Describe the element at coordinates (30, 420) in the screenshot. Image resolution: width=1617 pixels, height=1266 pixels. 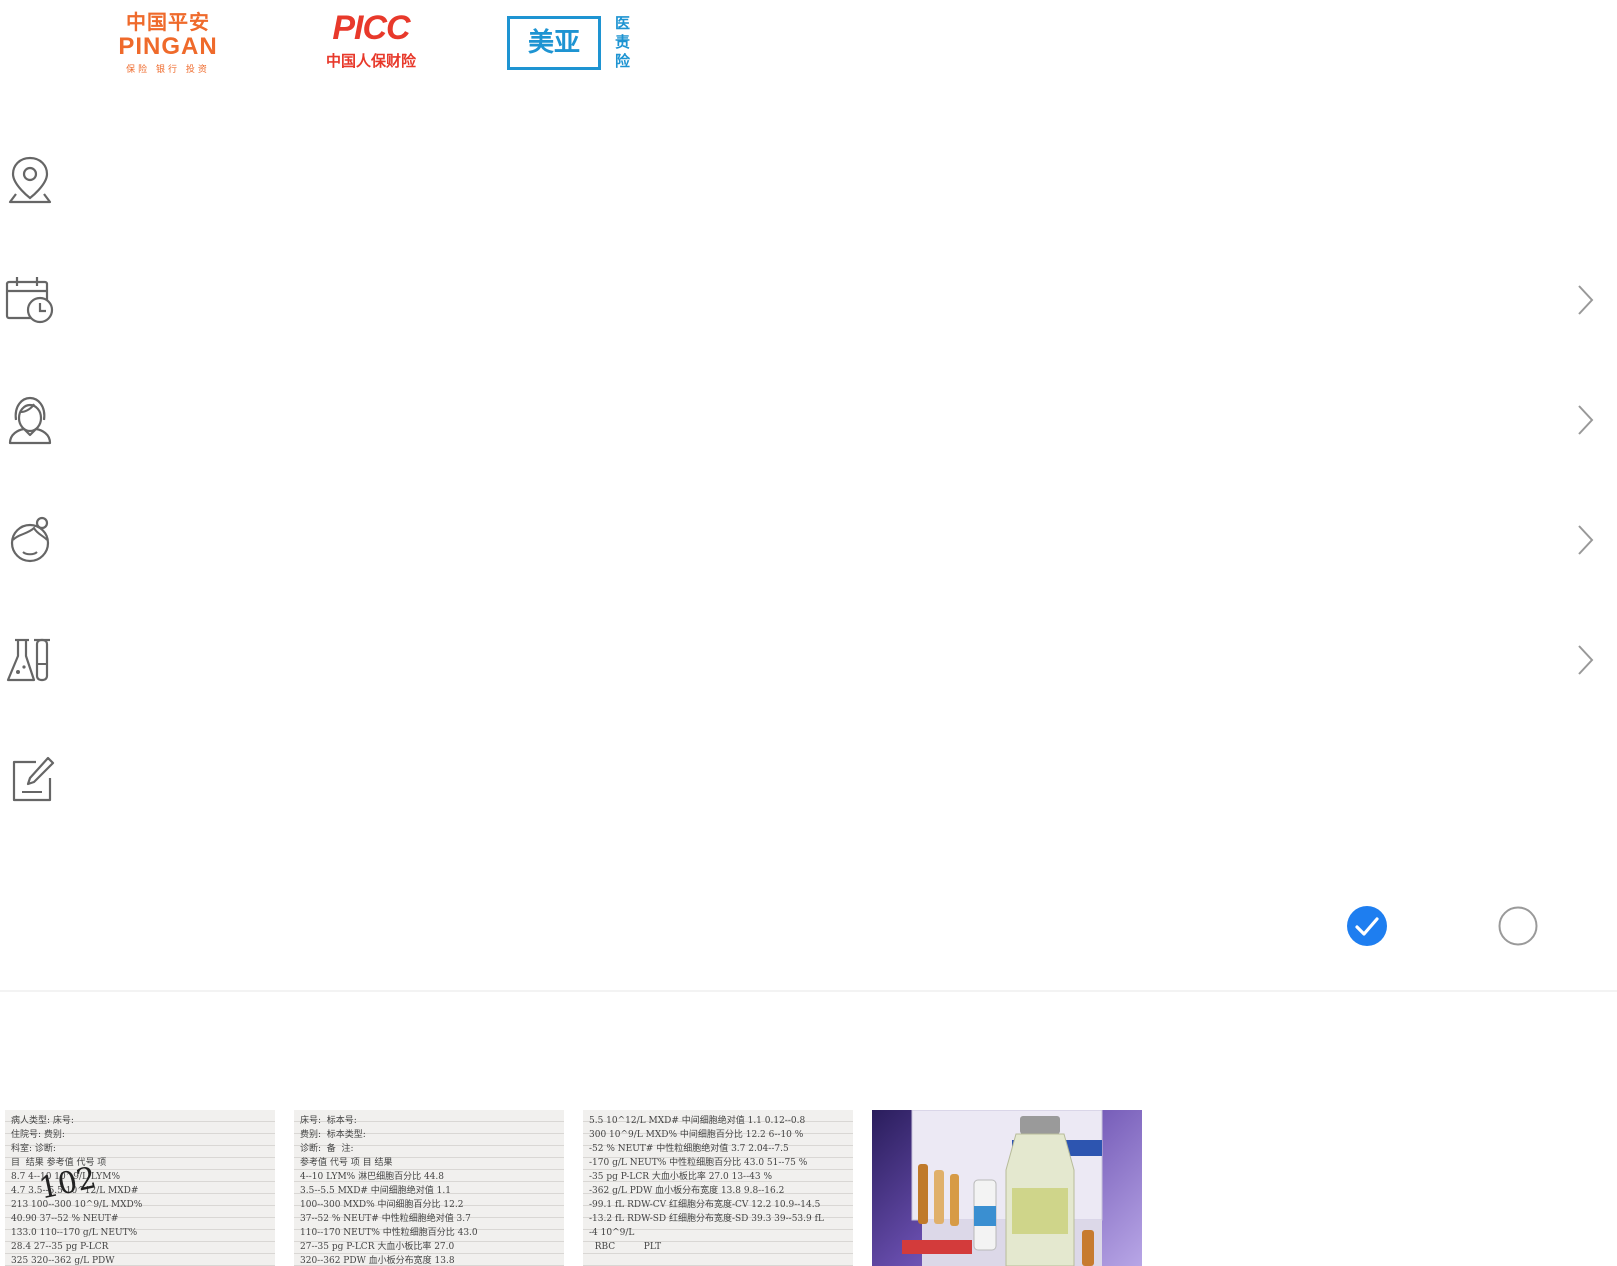
I see `female-doctor-icon` at that location.